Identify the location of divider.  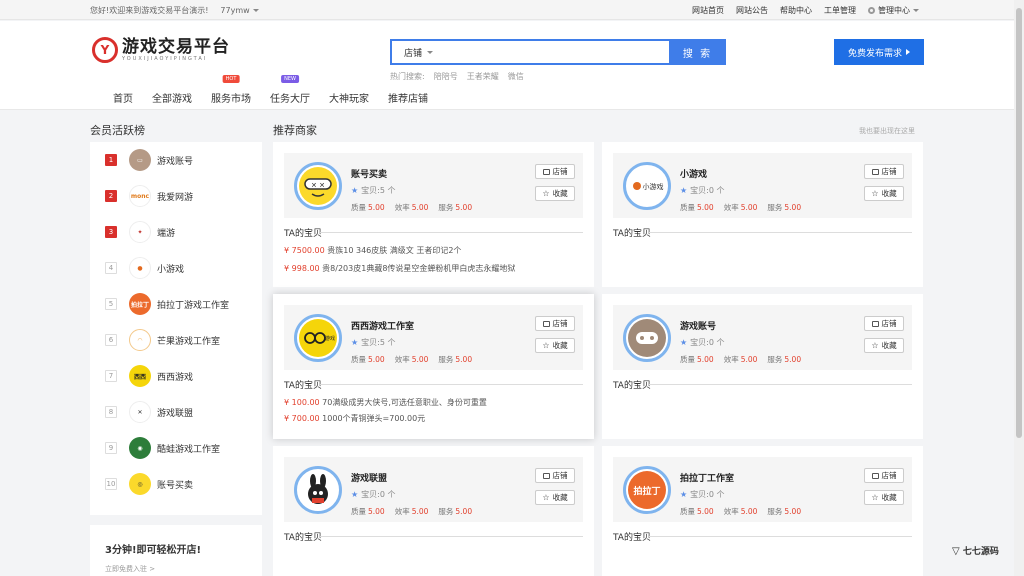
(780, 232).